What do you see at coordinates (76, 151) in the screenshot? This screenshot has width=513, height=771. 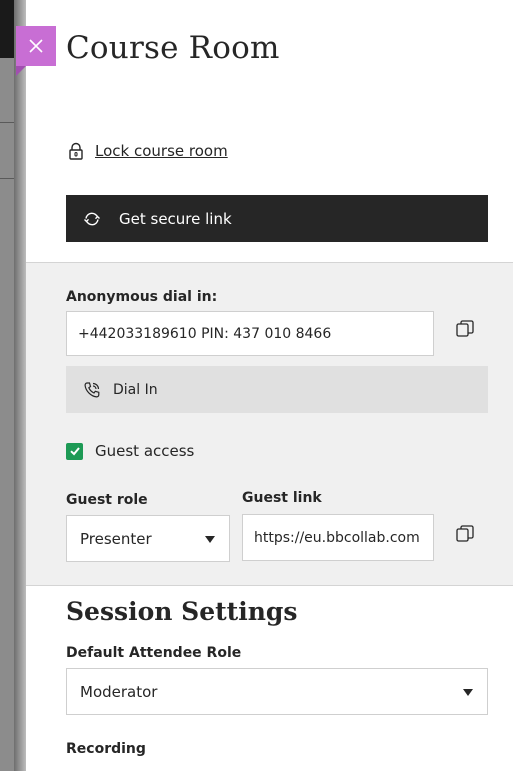 I see `lock-icon` at bounding box center [76, 151].